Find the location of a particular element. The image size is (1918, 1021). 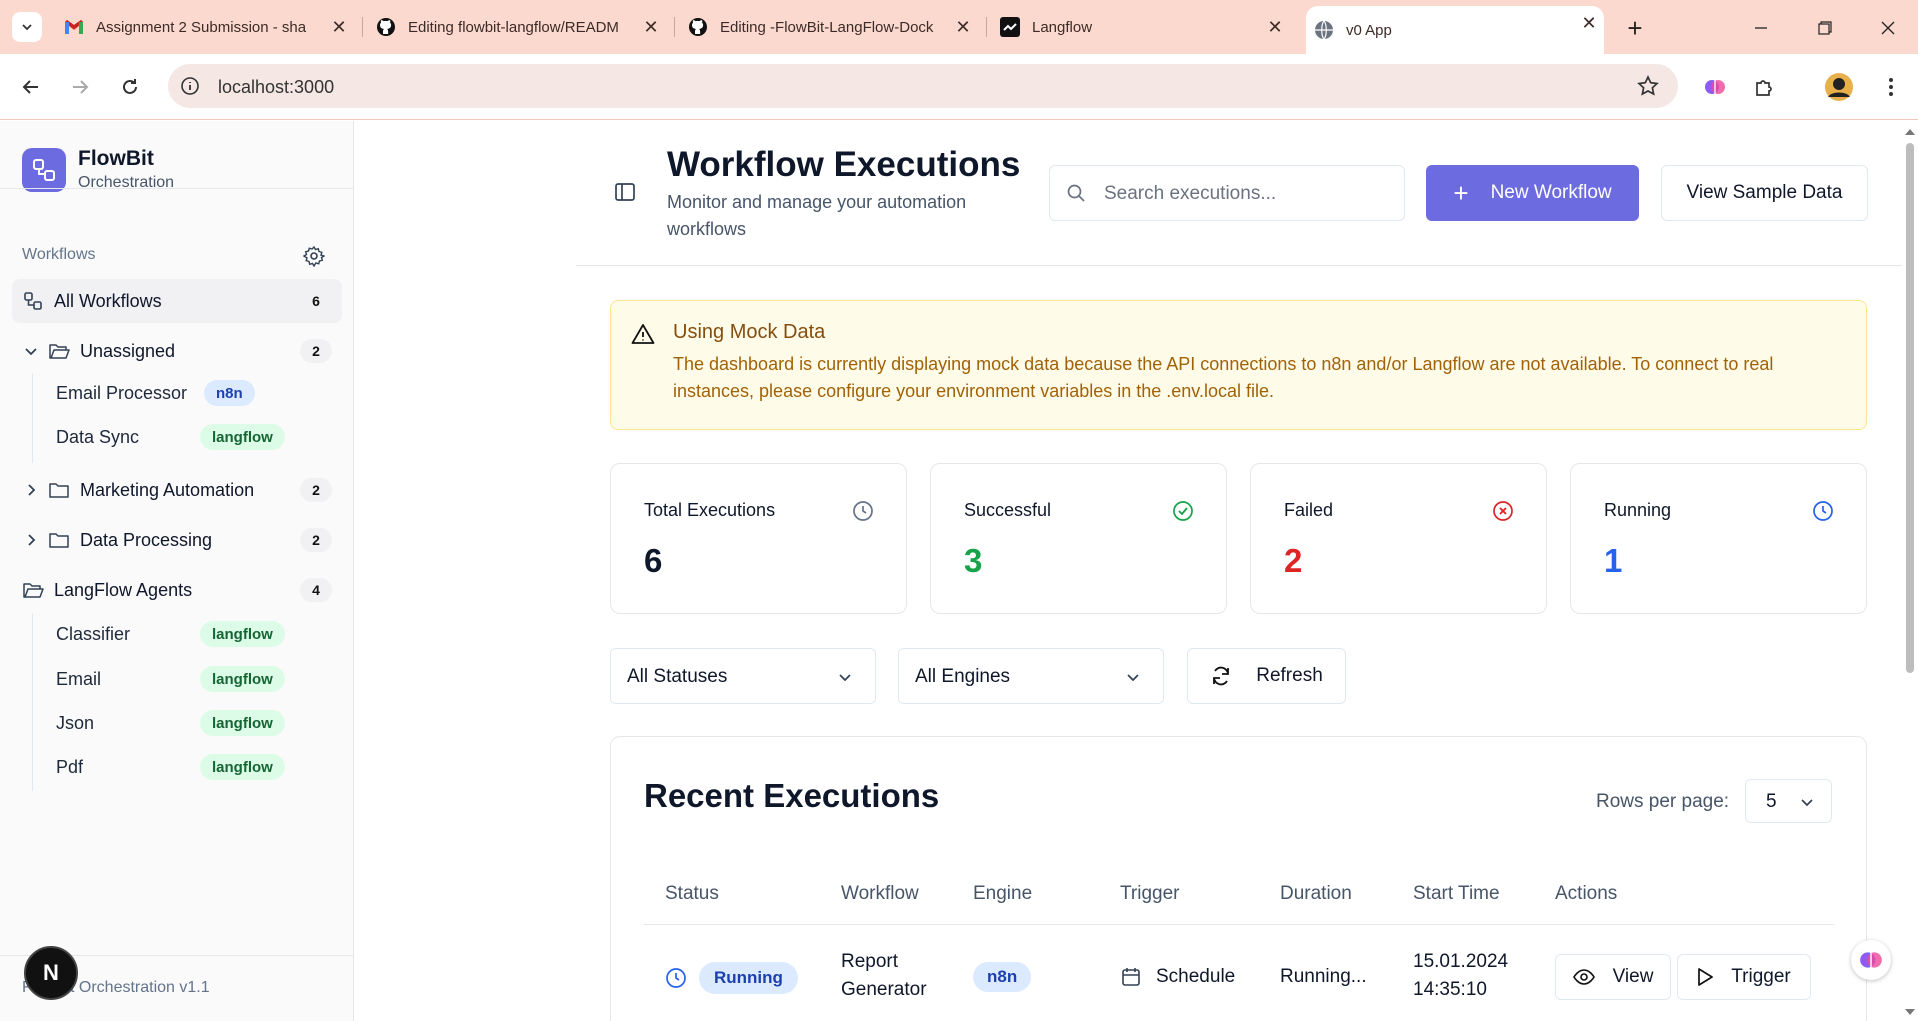

sidebar-folder-langflow-agents: LangFlow Agents 4 is located at coordinates (177, 590).